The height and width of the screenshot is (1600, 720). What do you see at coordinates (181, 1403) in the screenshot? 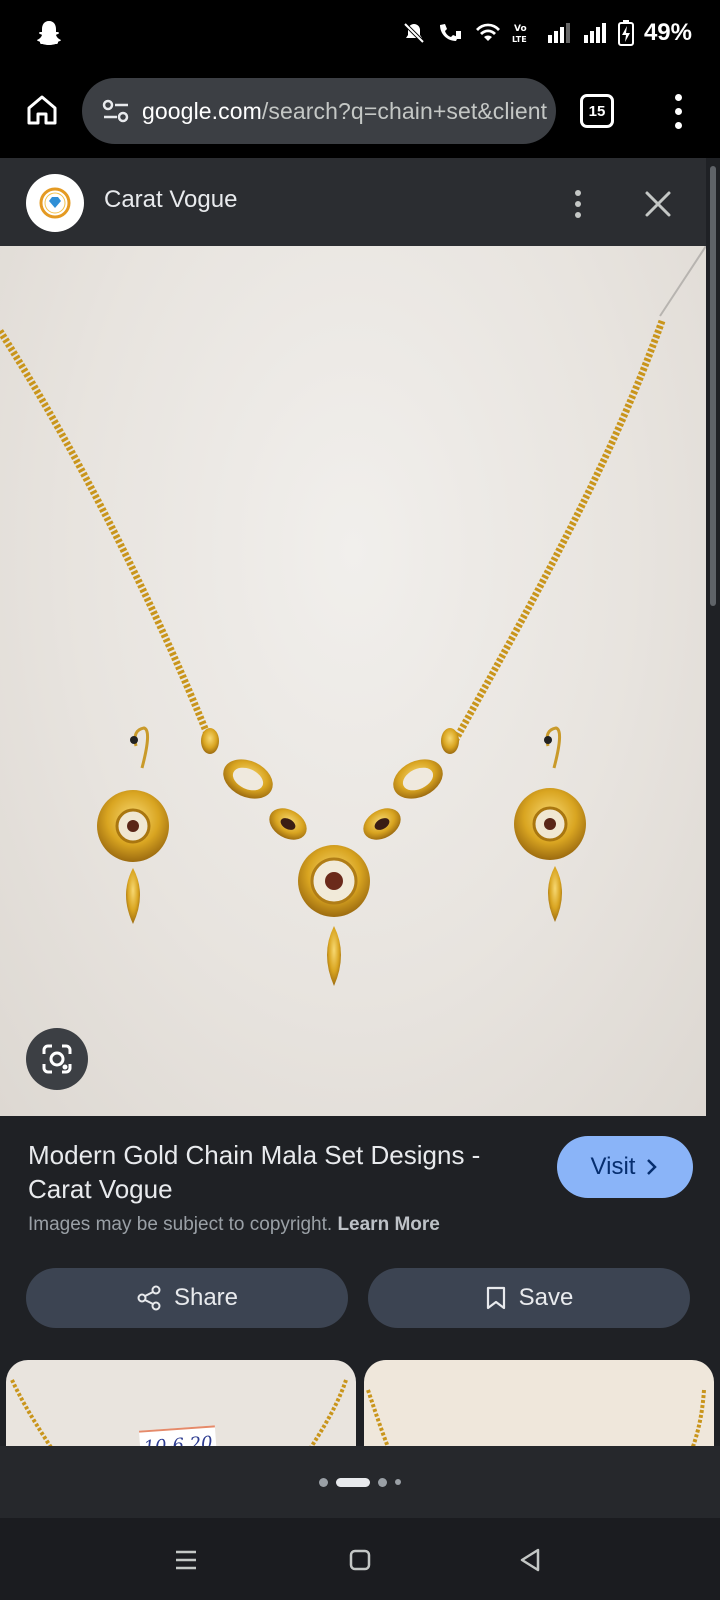
I see `related-image-1: 10-6.20` at bounding box center [181, 1403].